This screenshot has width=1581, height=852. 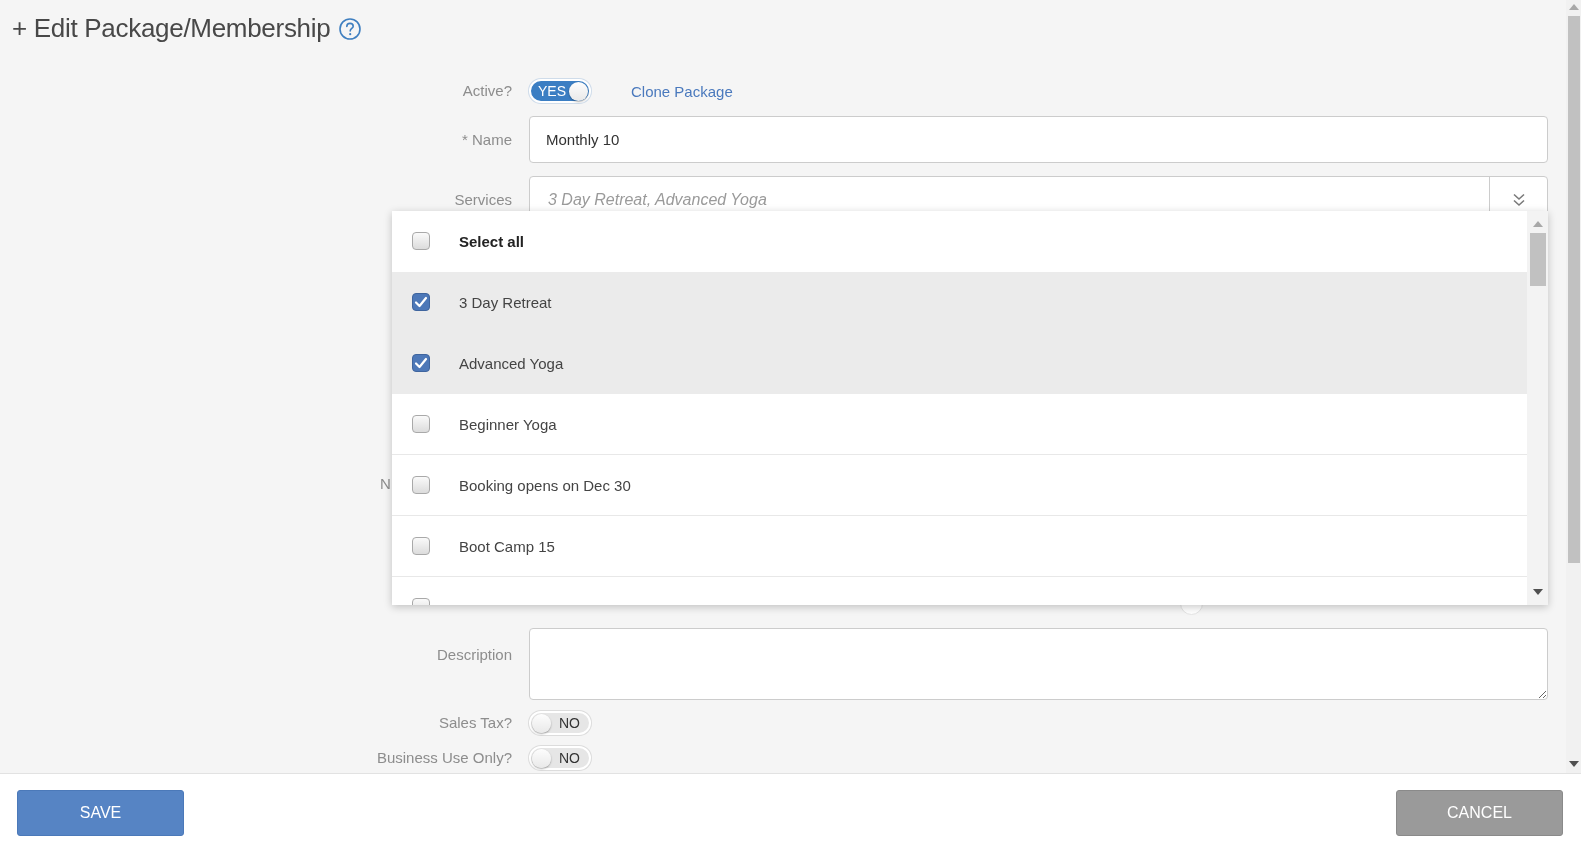 What do you see at coordinates (486, 139) in the screenshot?
I see `field-label: * Name` at bounding box center [486, 139].